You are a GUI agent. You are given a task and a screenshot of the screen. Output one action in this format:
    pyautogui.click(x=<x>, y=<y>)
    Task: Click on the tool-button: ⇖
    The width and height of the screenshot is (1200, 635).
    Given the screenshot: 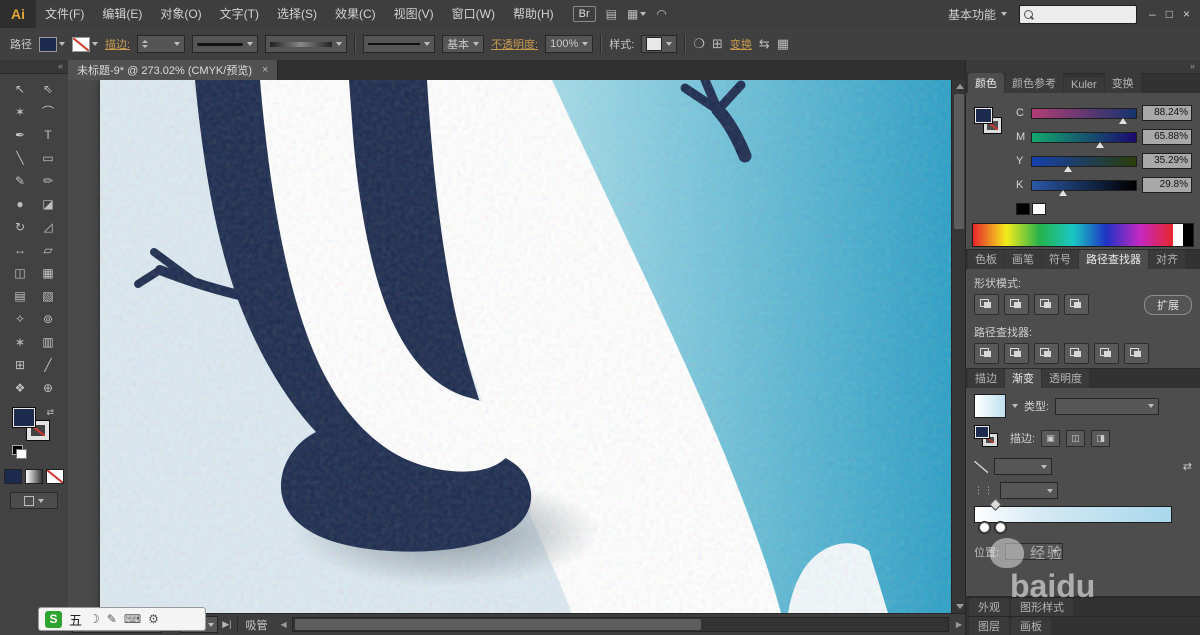 What is the action you would take?
    pyautogui.click(x=48, y=88)
    